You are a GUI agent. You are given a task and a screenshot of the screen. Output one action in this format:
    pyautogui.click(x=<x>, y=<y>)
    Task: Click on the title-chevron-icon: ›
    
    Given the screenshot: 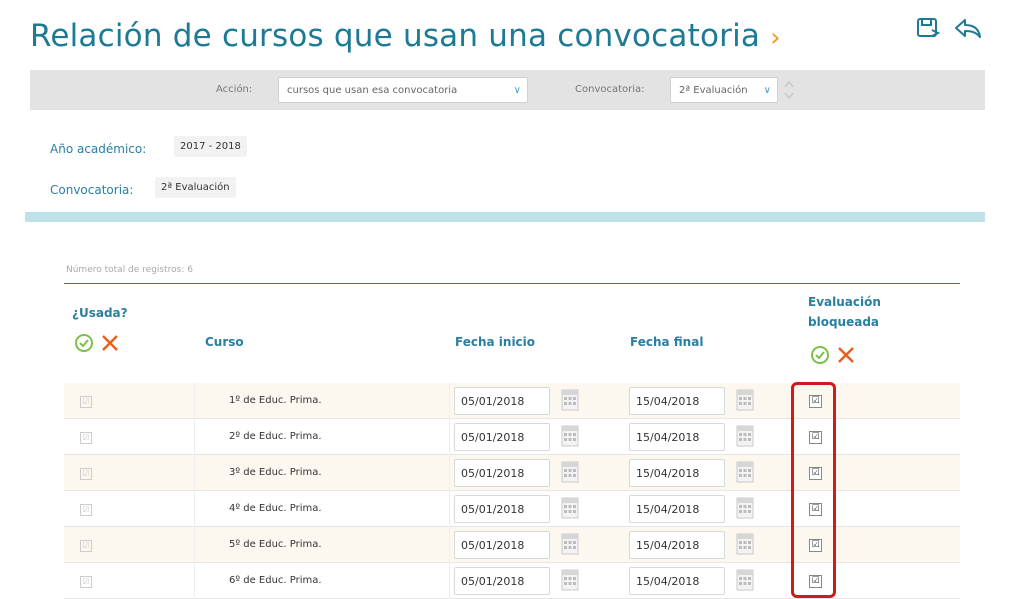 What is the action you would take?
    pyautogui.click(x=775, y=38)
    